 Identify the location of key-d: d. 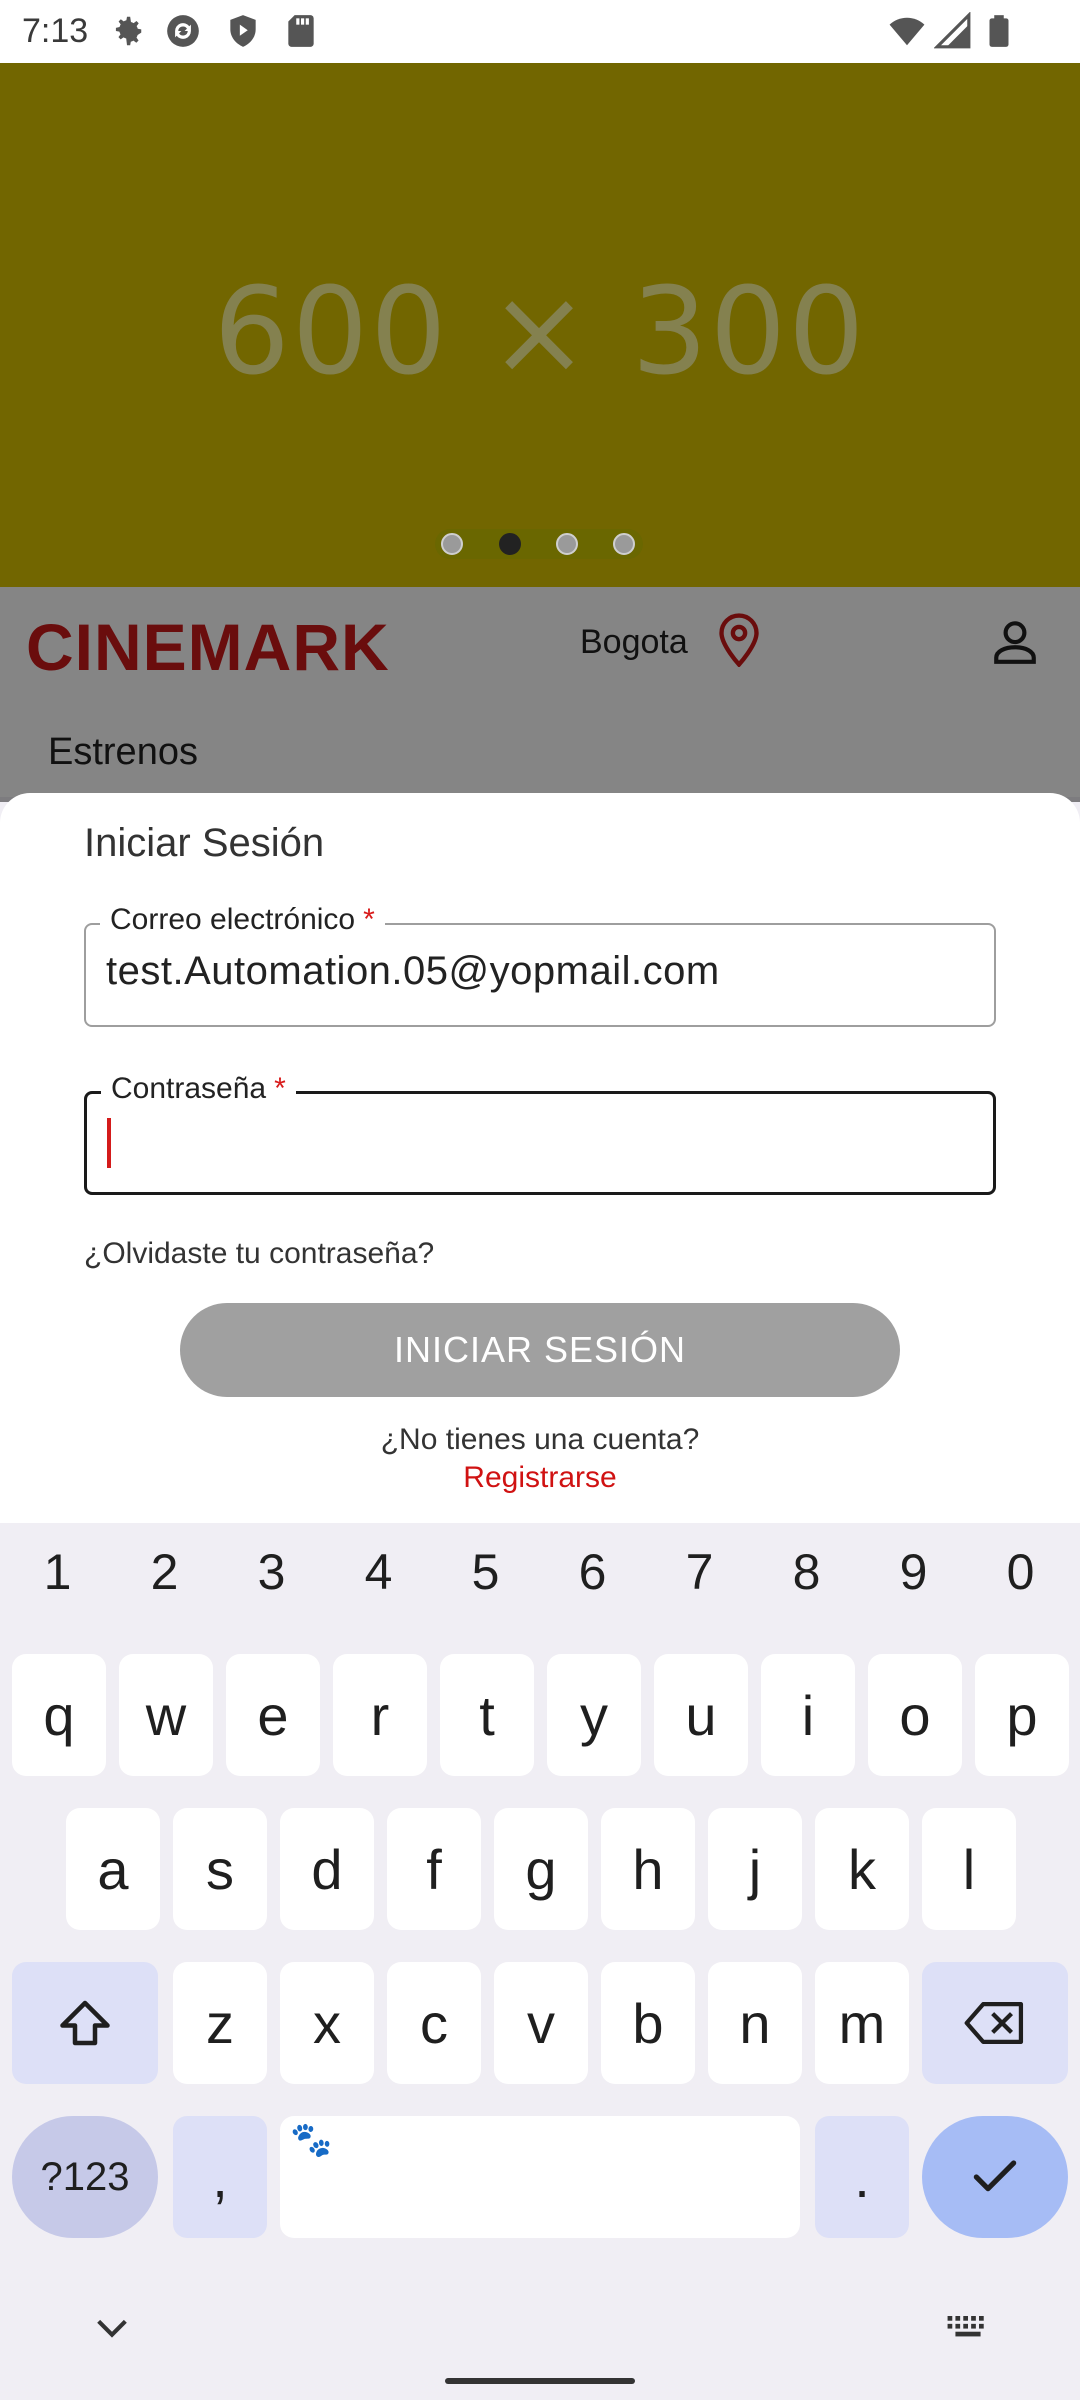
(327, 1869).